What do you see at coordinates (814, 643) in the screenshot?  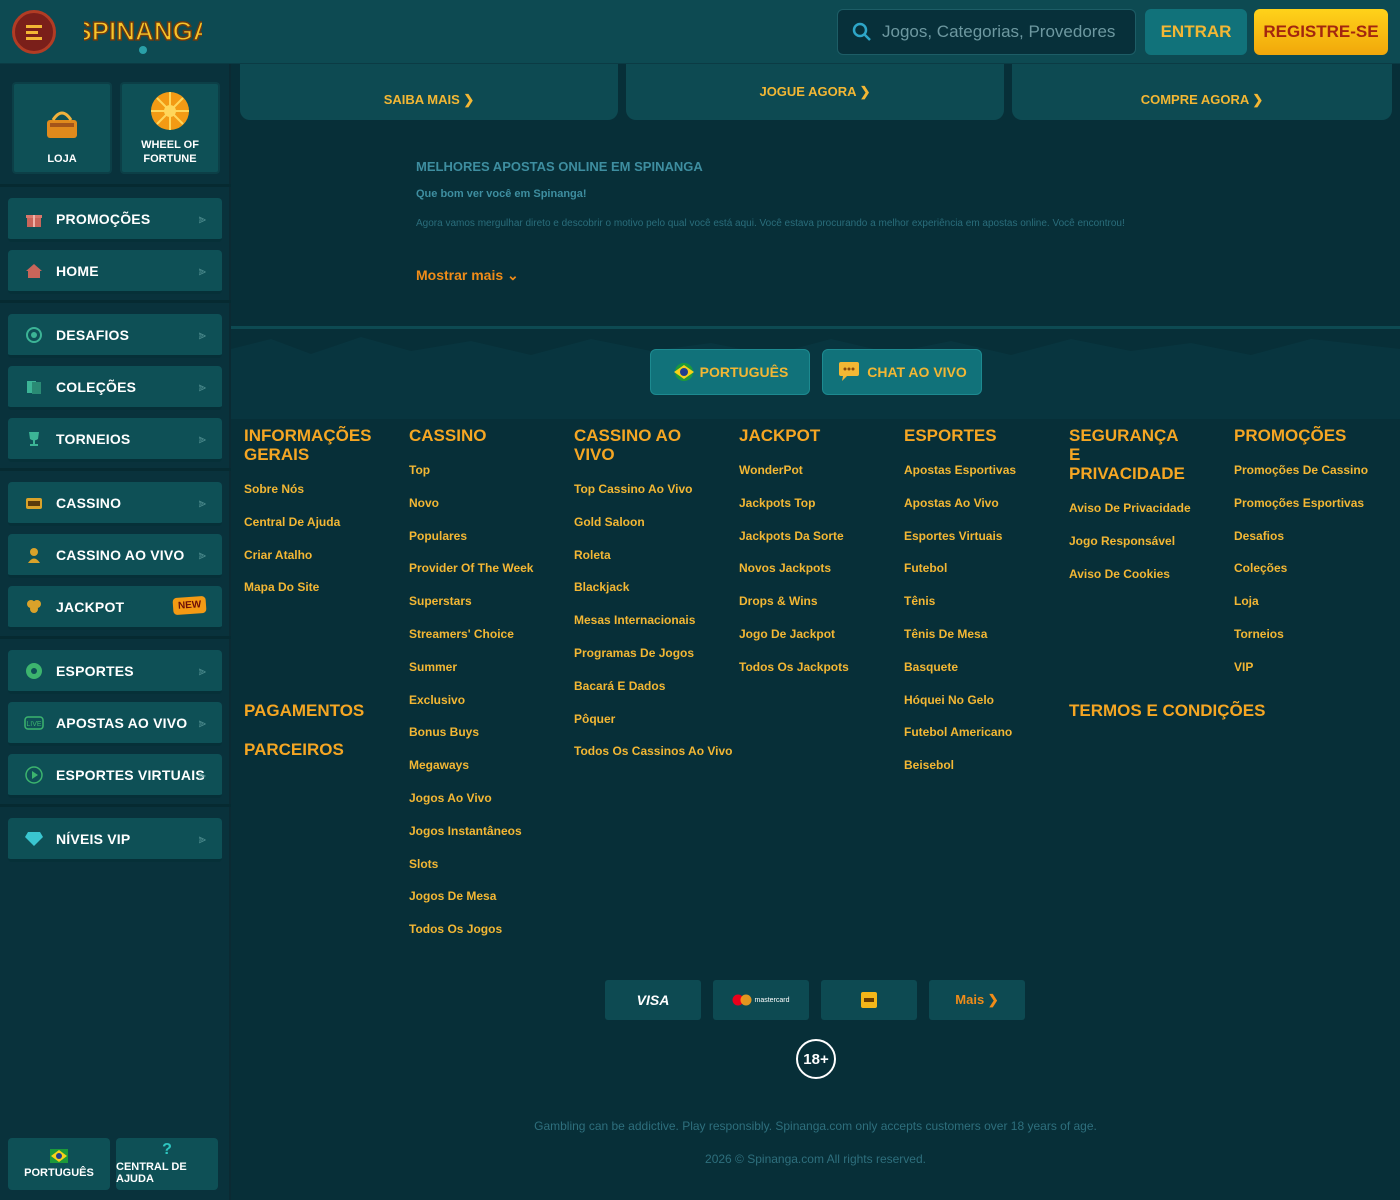 I see `footer-link: Jogo De Jackpot` at bounding box center [814, 643].